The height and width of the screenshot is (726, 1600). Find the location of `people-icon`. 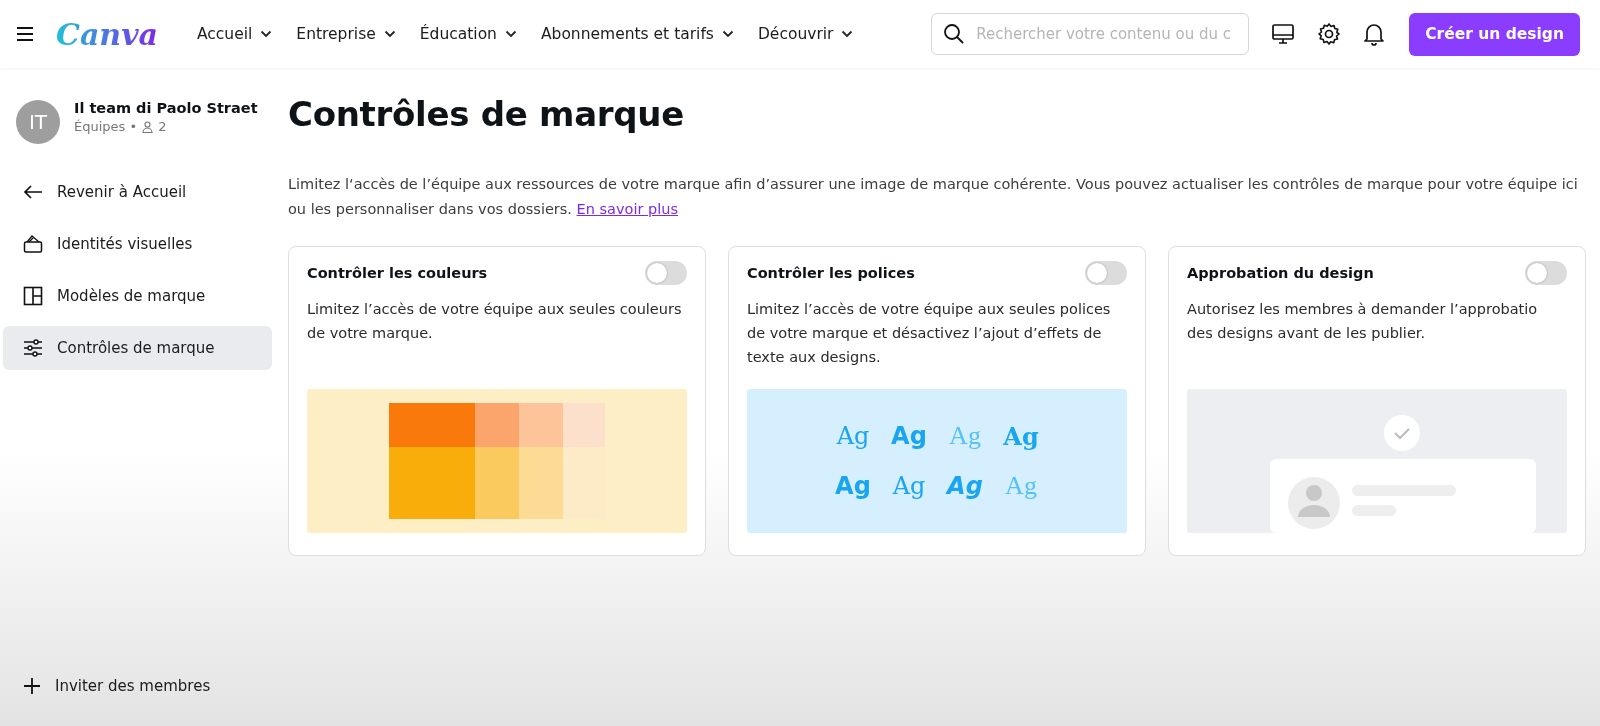

people-icon is located at coordinates (148, 126).